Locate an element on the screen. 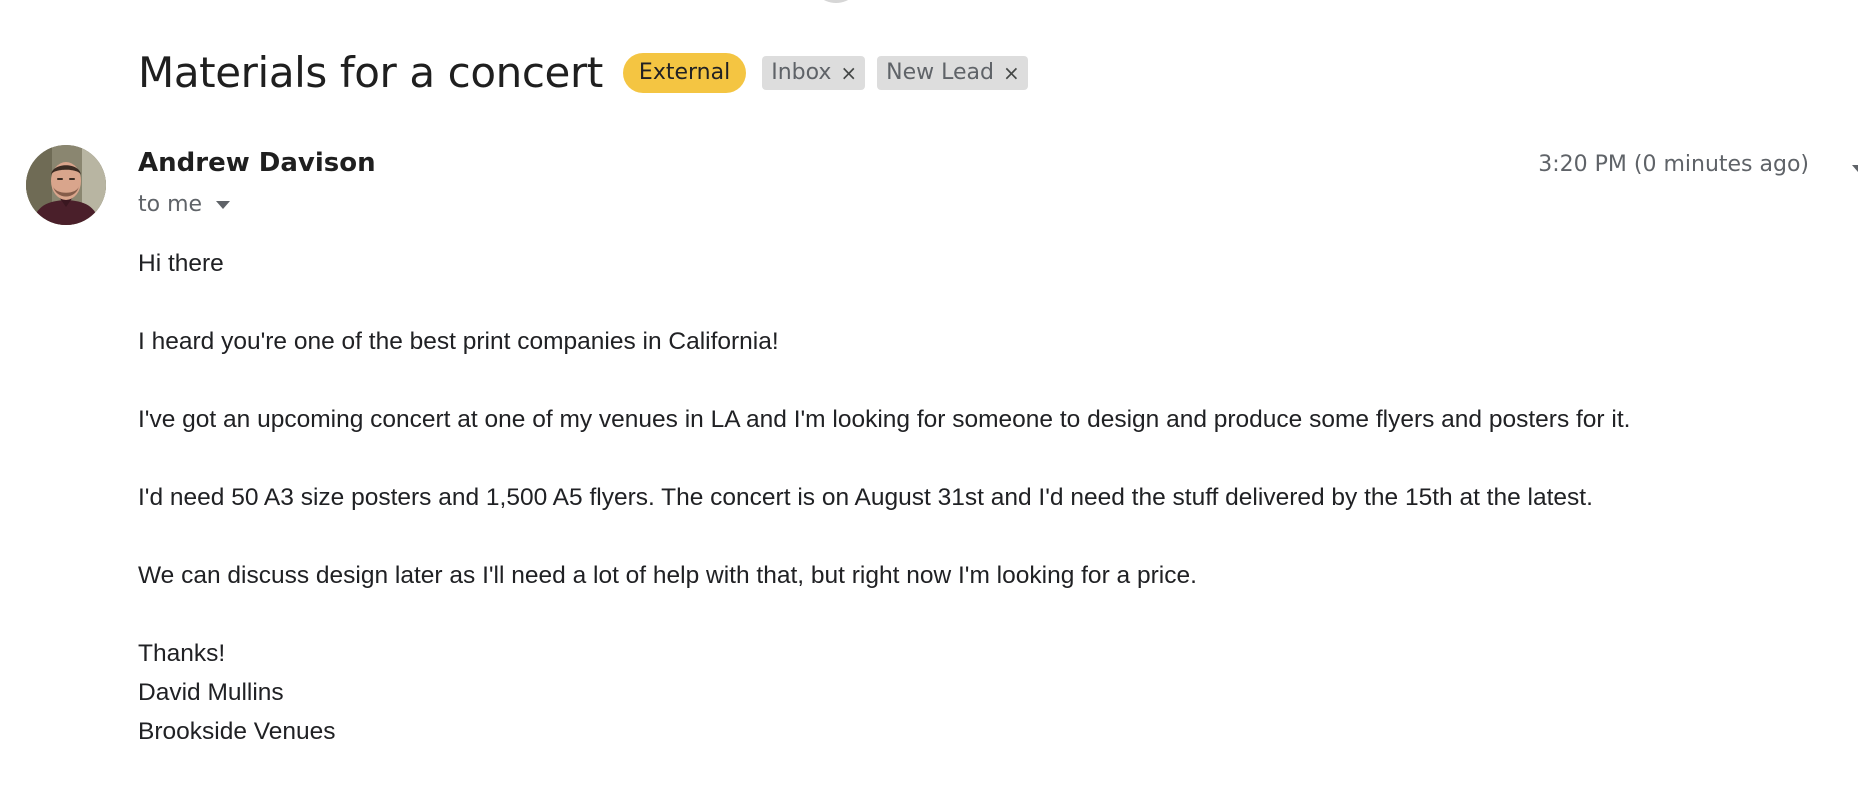 The height and width of the screenshot is (796, 1858). label-chip-inbox: Inbox × is located at coordinates (814, 72).